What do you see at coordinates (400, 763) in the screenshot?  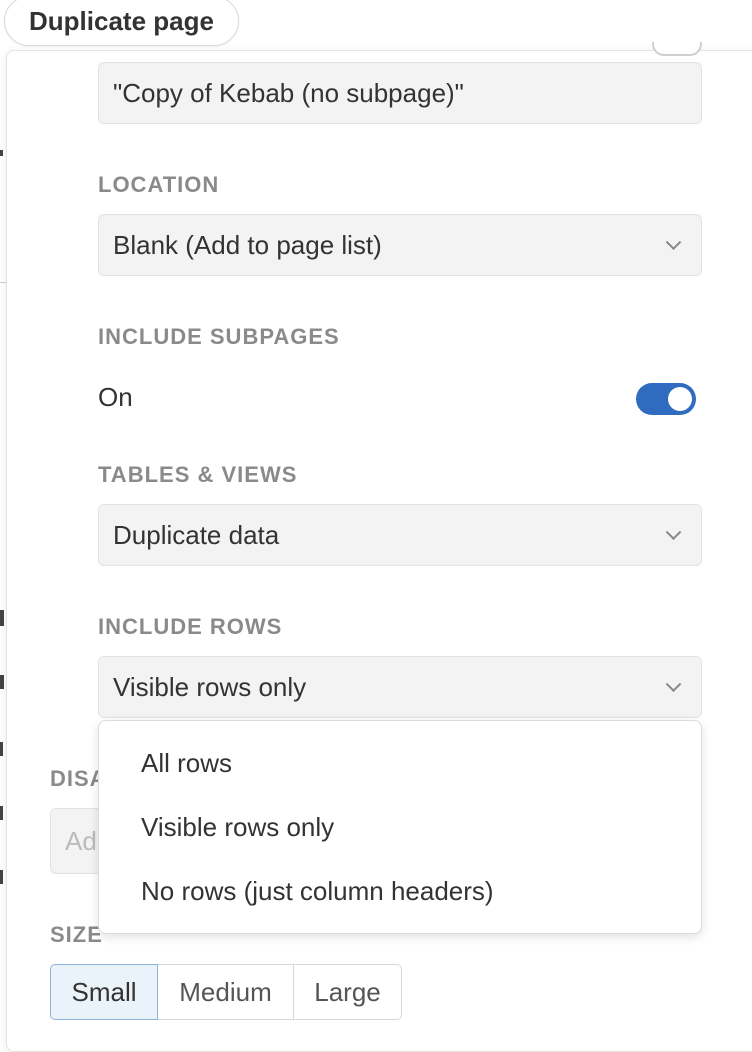 I see `menu-item-all-rows: All rows` at bounding box center [400, 763].